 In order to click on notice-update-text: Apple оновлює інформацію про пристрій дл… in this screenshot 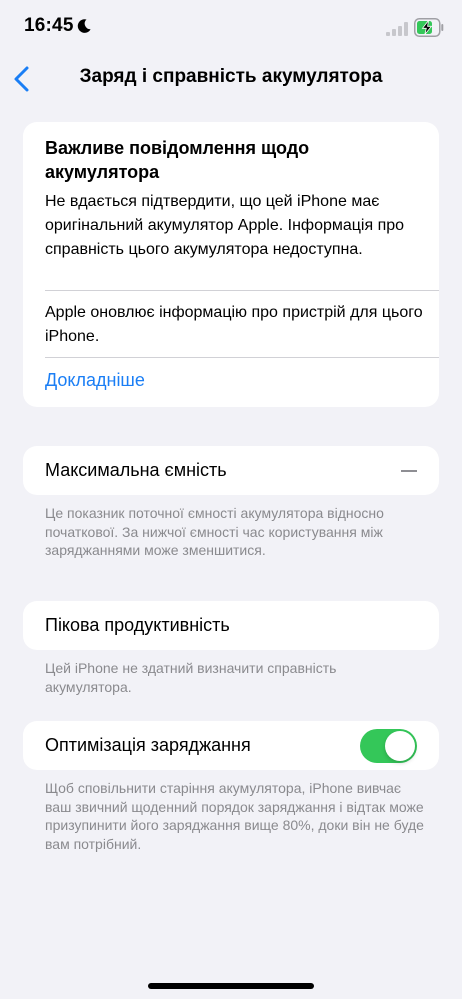, I will do `click(234, 324)`.